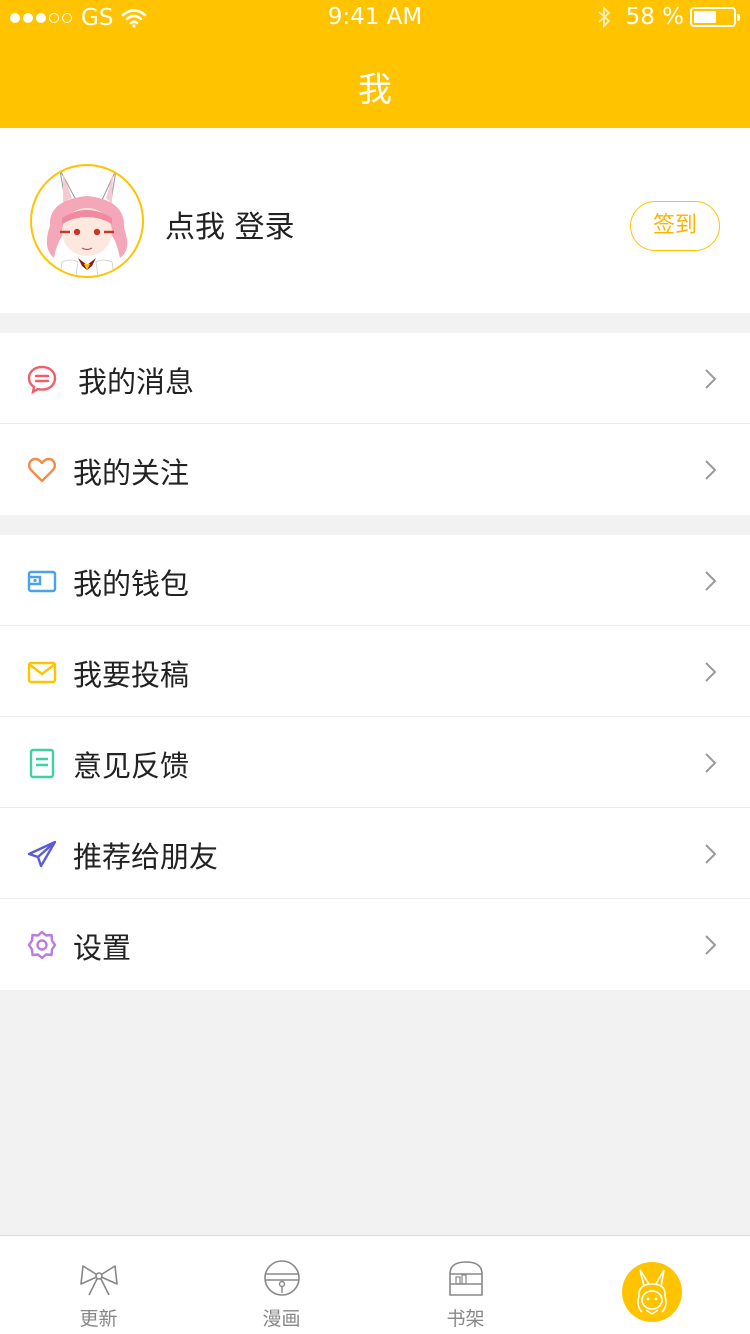  I want to click on menu-item-wallet: 我的钱包, so click(375, 580).